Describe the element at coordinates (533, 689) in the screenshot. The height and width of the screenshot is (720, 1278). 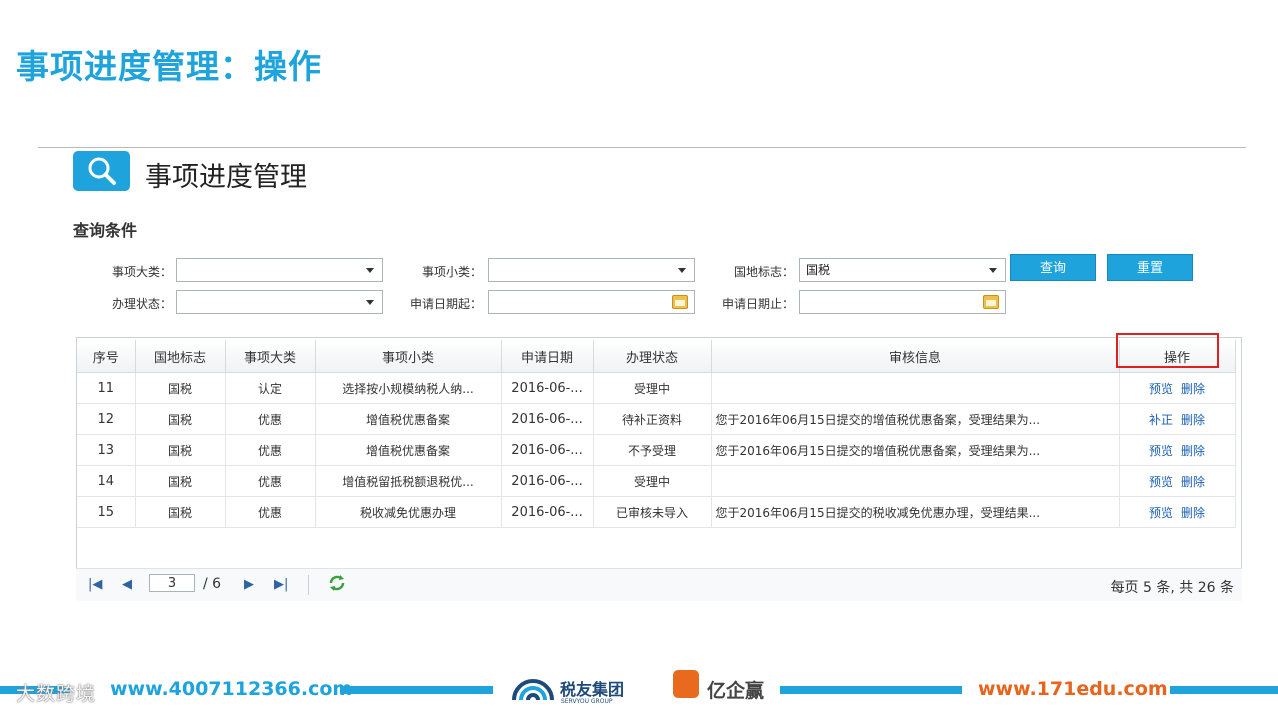
I see `servyou-logo-icon` at that location.